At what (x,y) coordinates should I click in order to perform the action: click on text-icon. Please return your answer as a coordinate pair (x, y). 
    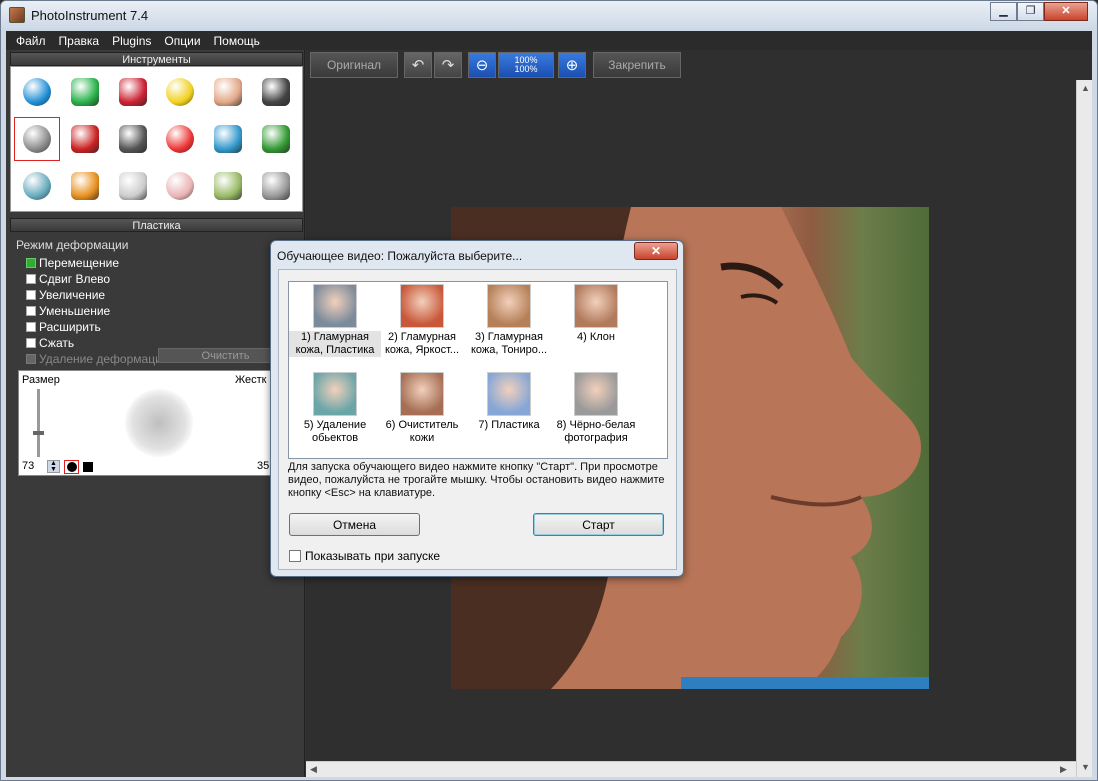
    Looking at the image, I should click on (276, 185).